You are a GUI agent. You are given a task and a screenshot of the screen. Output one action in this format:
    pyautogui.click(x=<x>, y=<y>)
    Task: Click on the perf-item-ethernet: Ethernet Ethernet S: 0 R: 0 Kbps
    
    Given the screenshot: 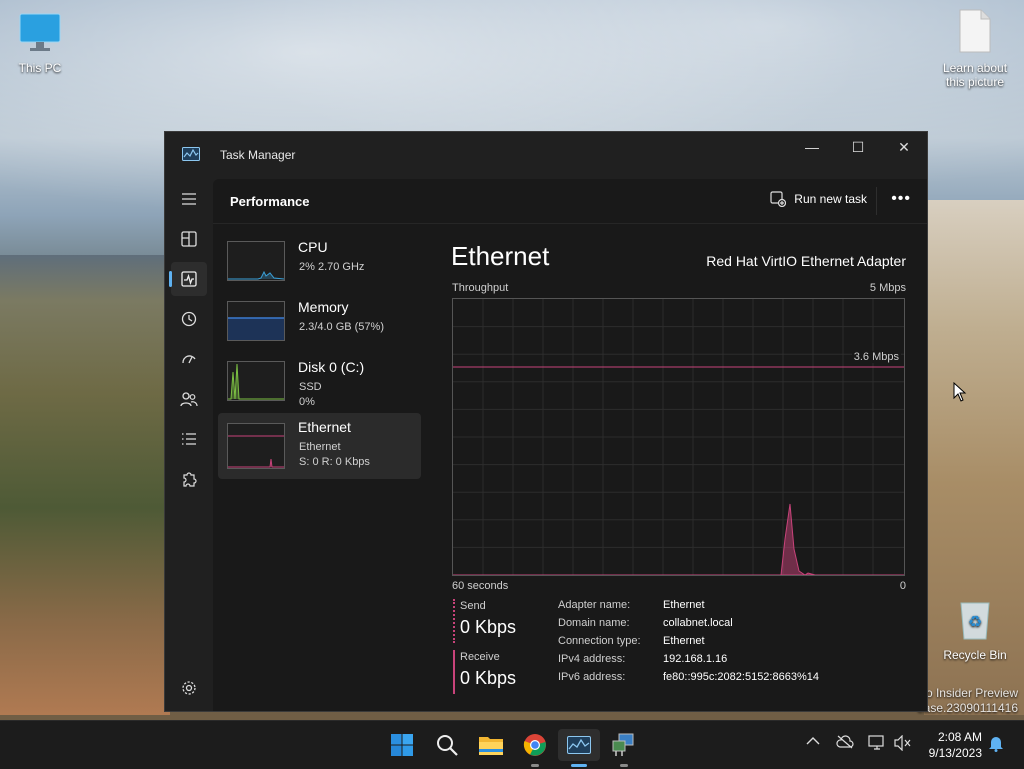 What is the action you would take?
    pyautogui.click(x=319, y=446)
    